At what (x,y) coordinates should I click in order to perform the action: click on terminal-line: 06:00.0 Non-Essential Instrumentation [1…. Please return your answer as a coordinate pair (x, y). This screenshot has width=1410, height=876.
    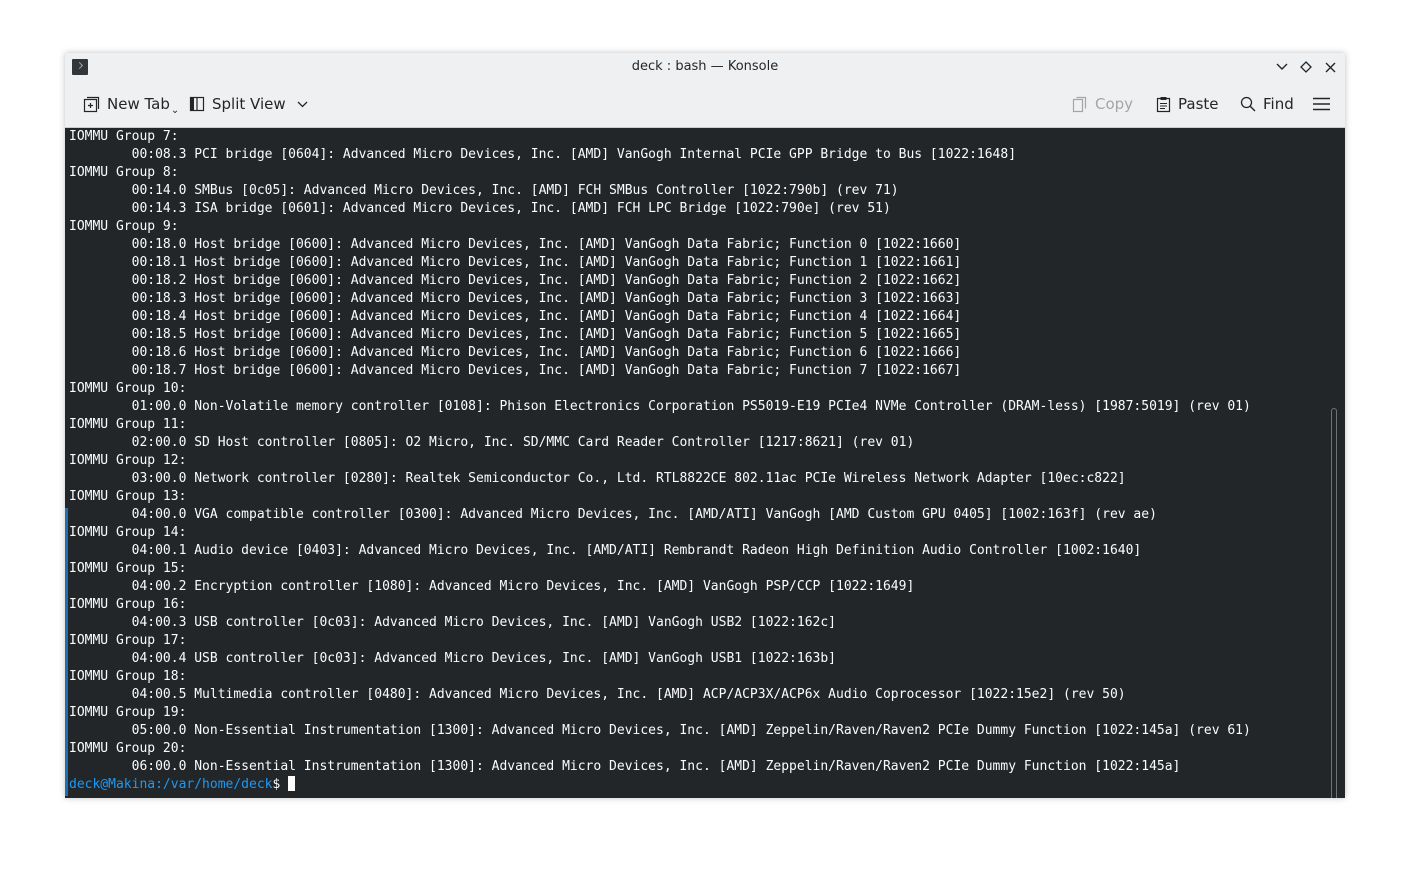
    Looking at the image, I should click on (625, 766).